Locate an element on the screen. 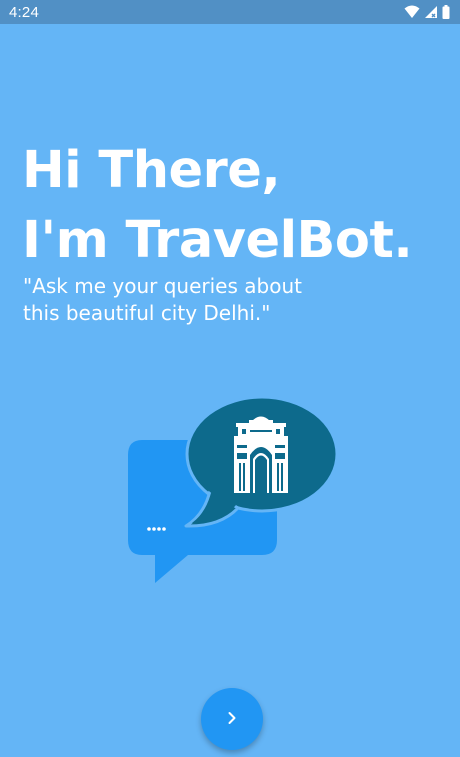 This screenshot has height=757, width=460. next-button is located at coordinates (232, 719).